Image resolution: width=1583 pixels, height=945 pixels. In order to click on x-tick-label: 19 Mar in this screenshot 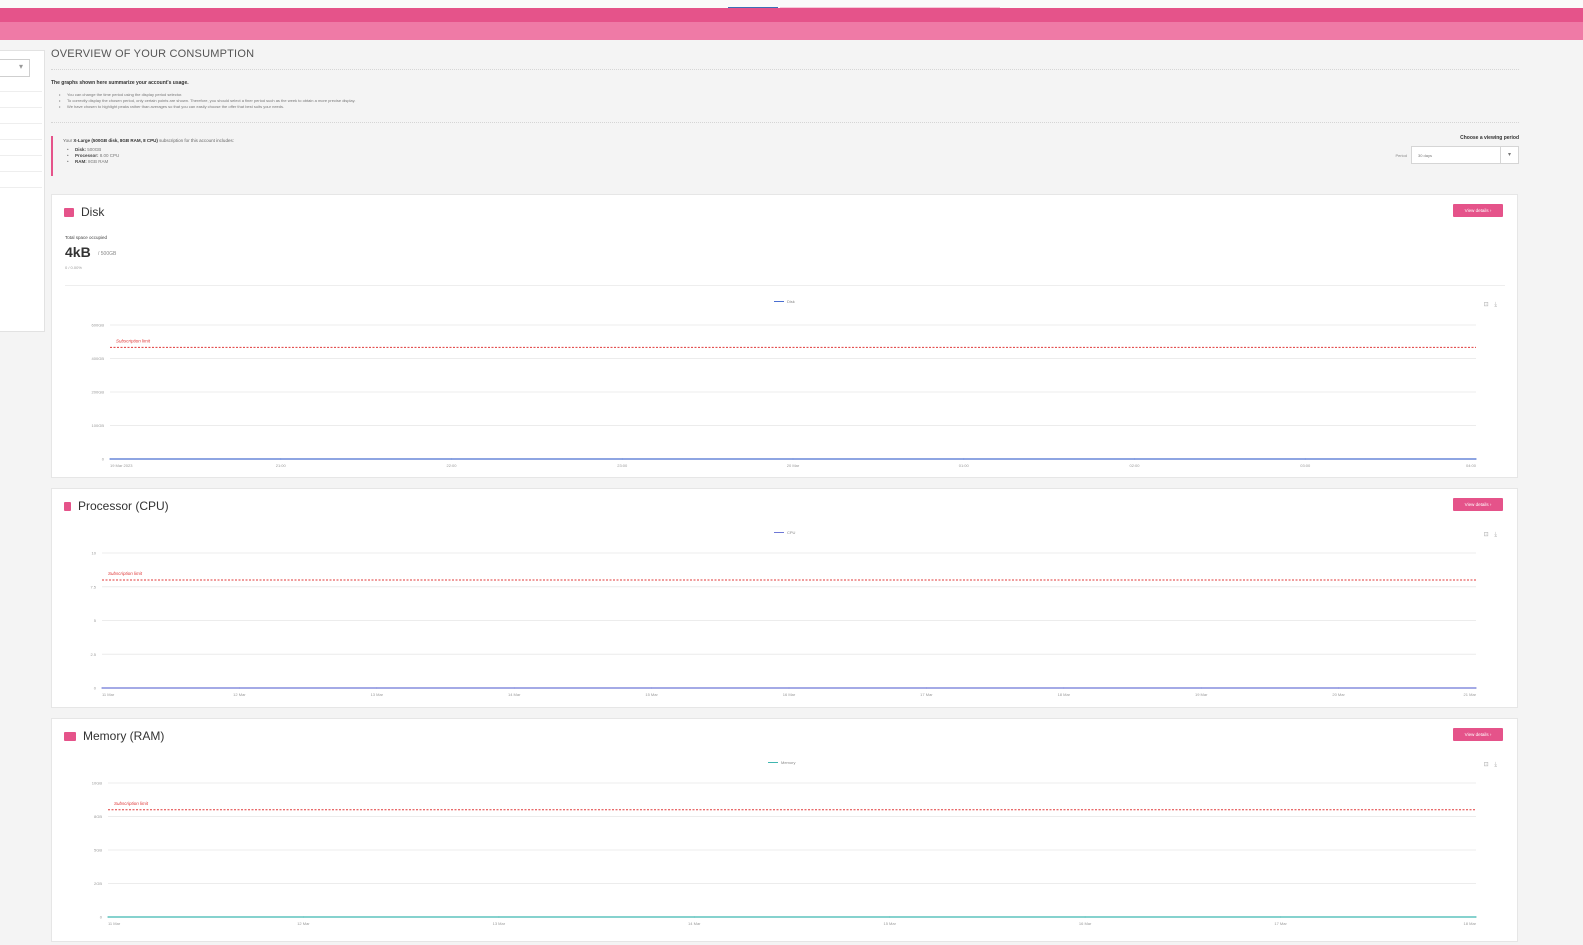, I will do `click(1201, 694)`.